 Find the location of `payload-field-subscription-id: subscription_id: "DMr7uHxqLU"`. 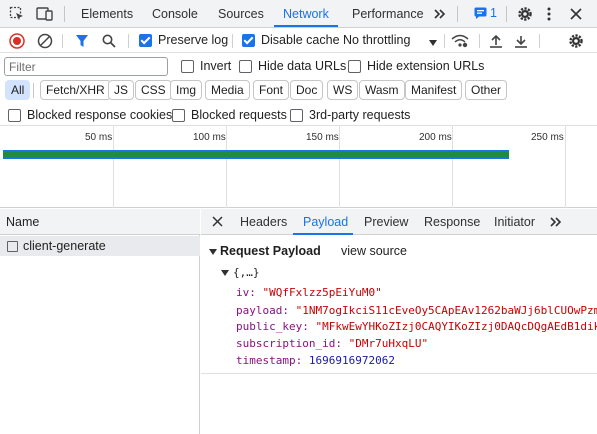

payload-field-subscription-id: subscription_id: "DMr7uHxqLU" is located at coordinates (332, 343).